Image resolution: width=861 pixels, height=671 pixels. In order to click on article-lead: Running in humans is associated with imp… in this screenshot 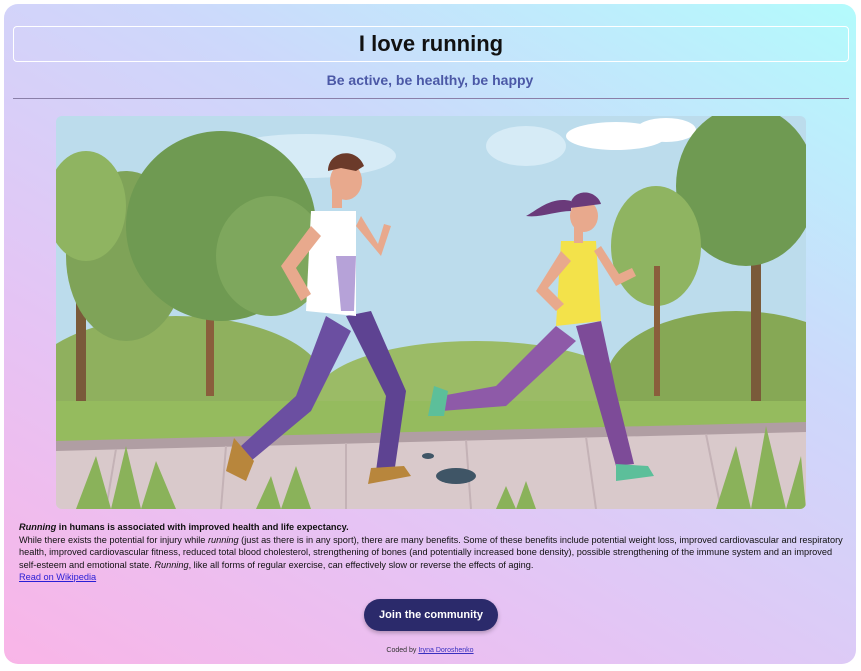, I will do `click(432, 527)`.